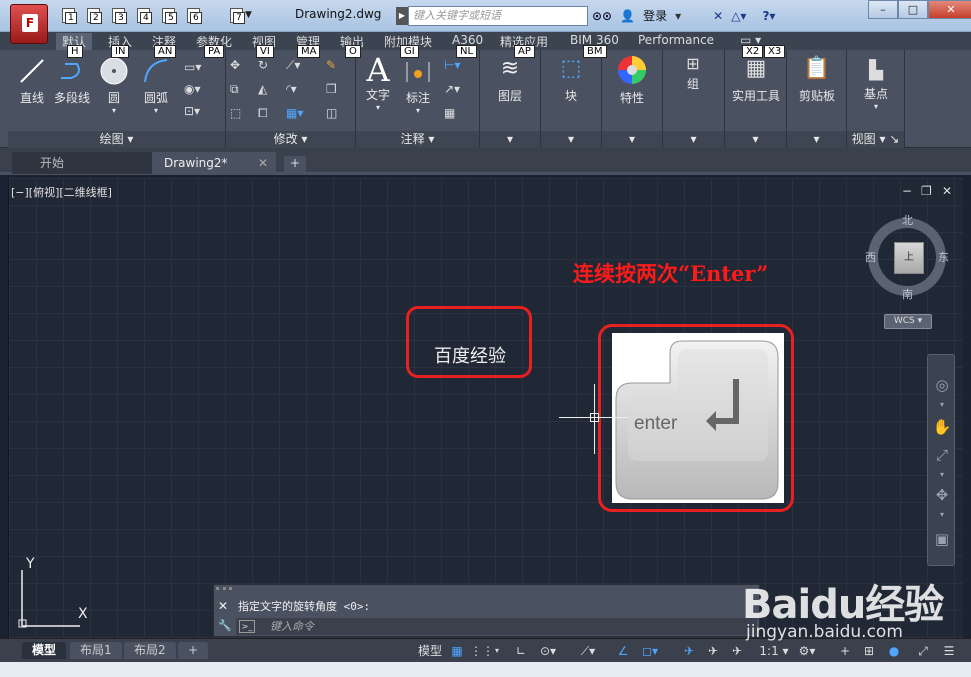 The height and width of the screenshot is (677, 971). I want to click on exchange-icon: ✕, so click(718, 16).